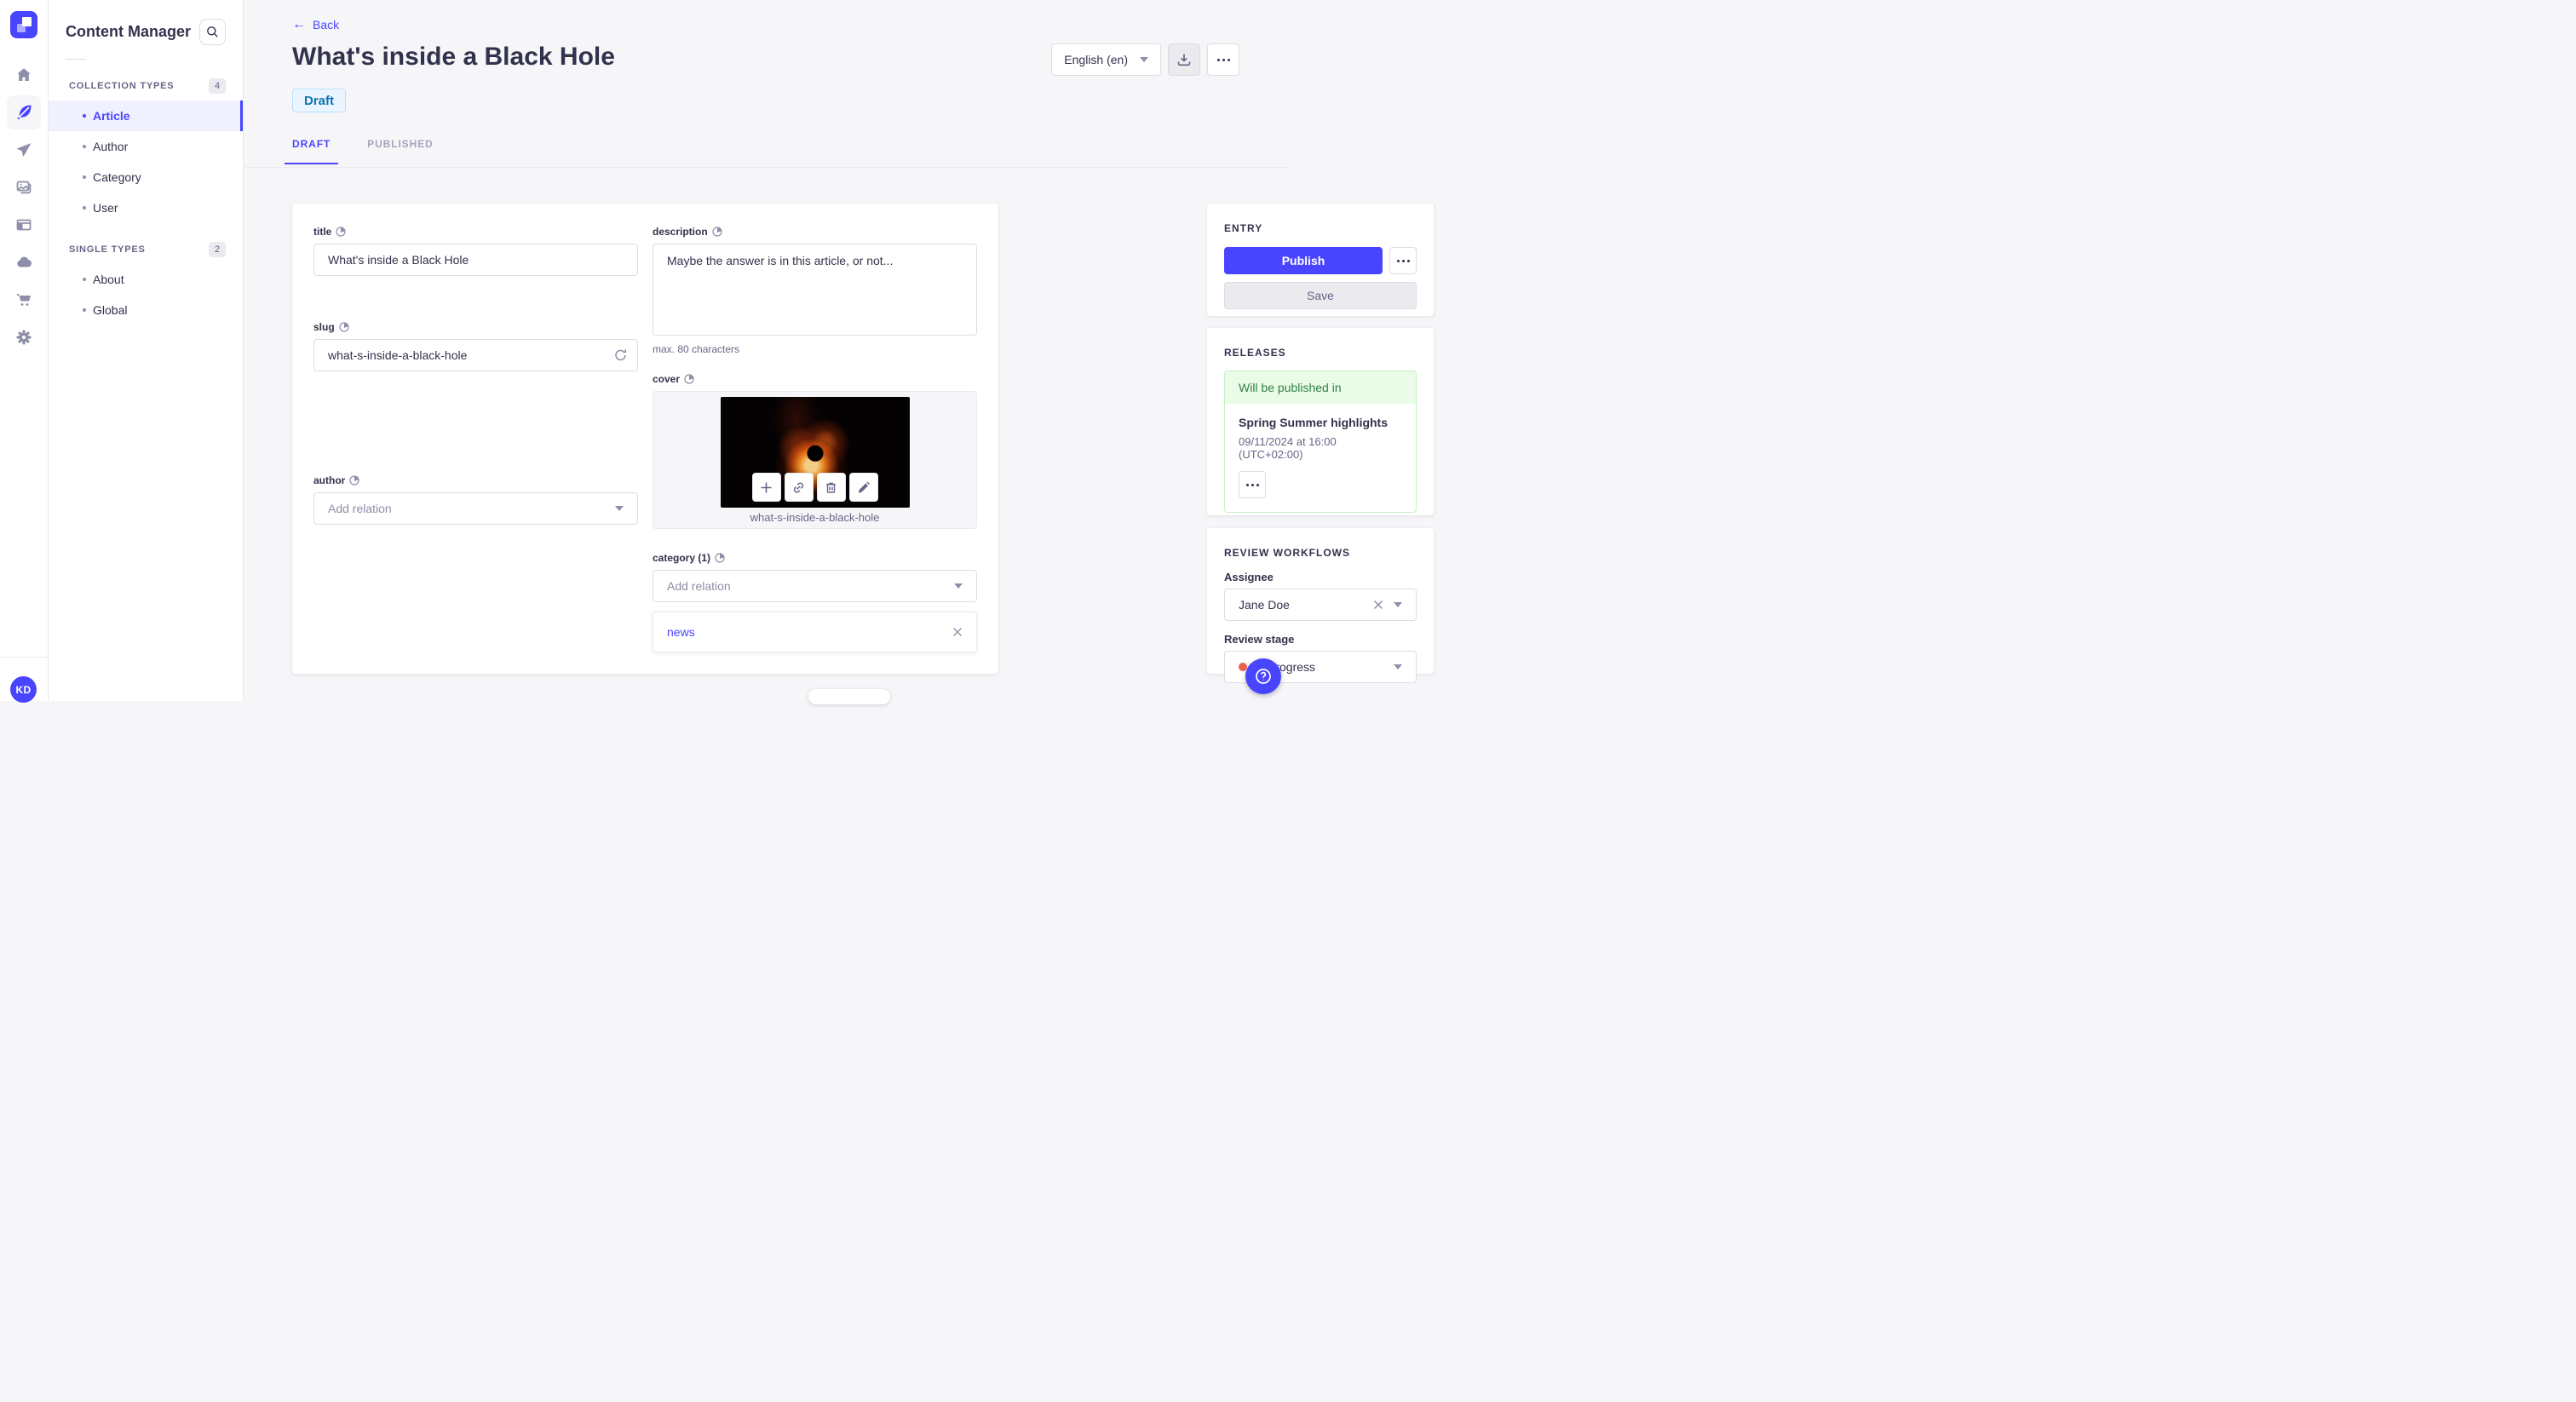  I want to click on tabs-divider, so click(766, 167).